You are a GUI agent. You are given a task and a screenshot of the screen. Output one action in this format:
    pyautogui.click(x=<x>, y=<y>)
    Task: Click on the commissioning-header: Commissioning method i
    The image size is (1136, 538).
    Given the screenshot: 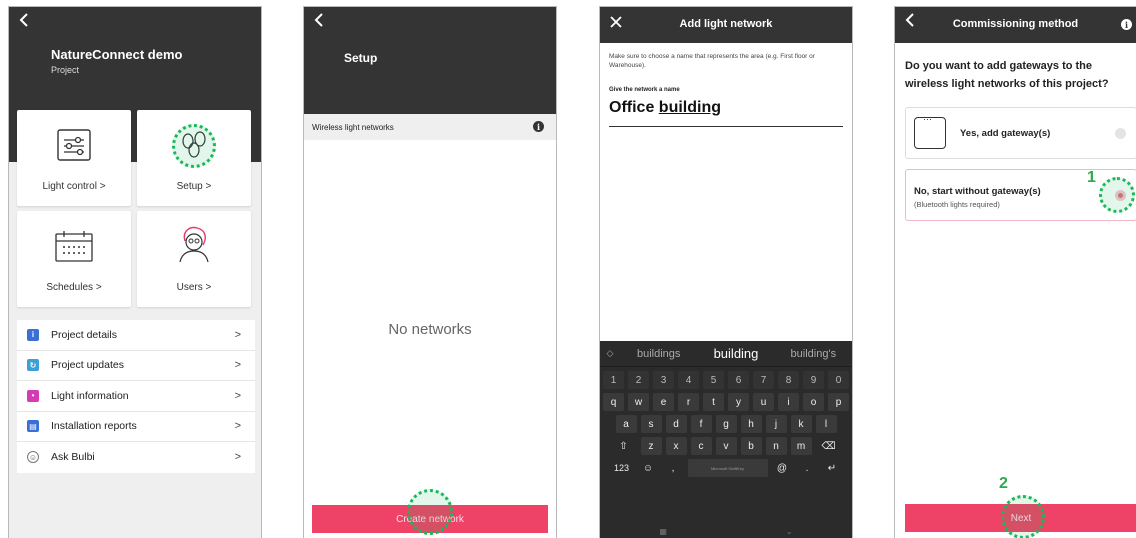 What is the action you would take?
    pyautogui.click(x=1015, y=25)
    